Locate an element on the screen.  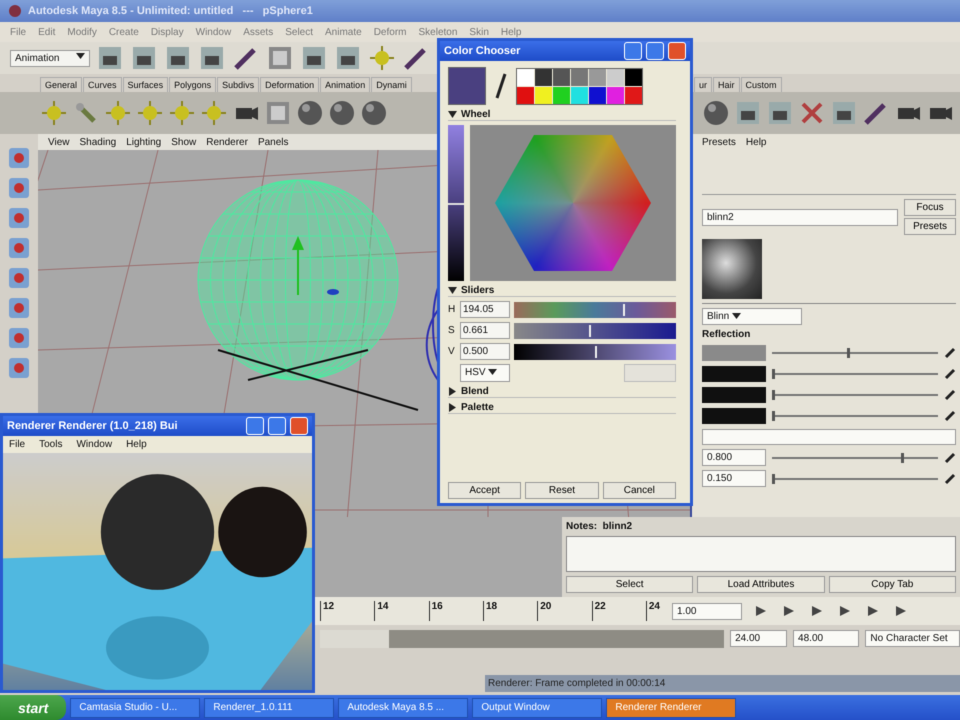
menu-item: File is located at coordinates (17, 444).